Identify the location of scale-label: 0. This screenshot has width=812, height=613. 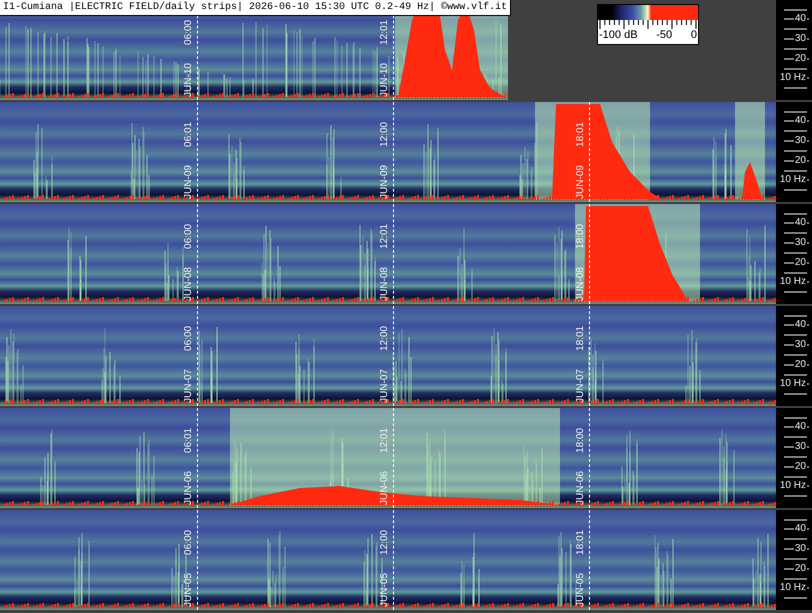
(693, 35).